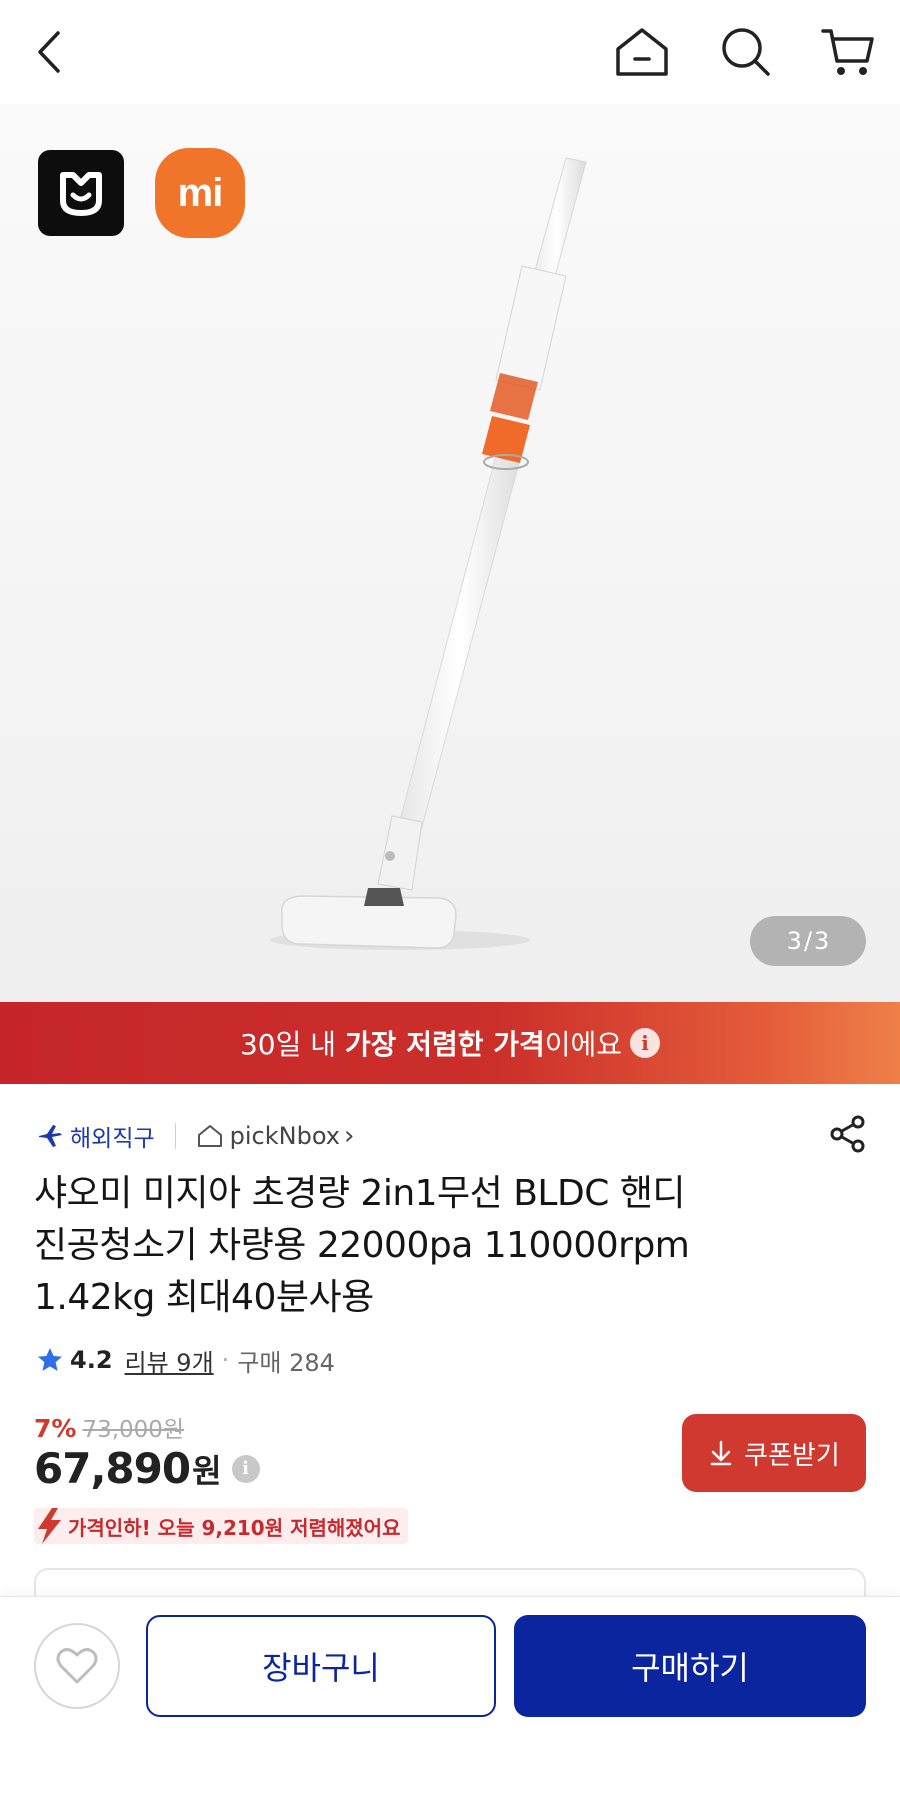  I want to click on price-info-icon: i, so click(245, 1468).